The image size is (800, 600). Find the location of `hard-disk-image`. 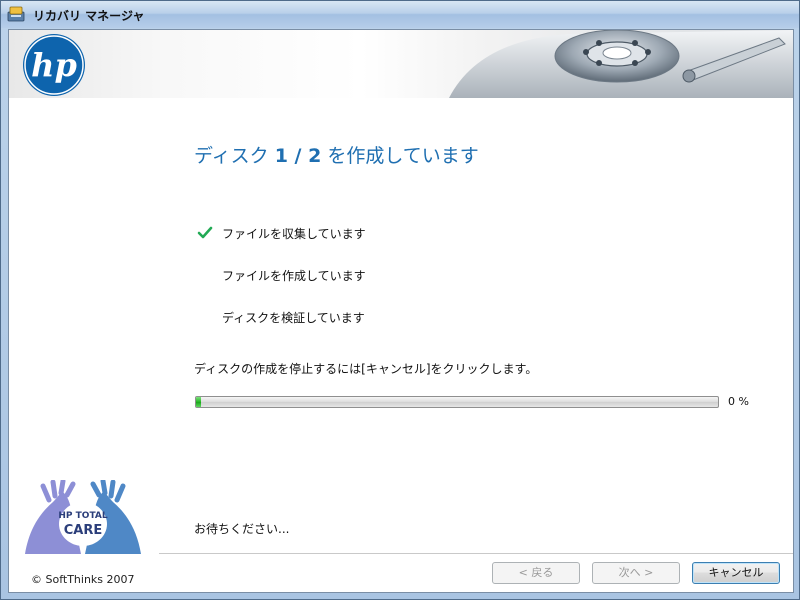

hard-disk-image is located at coordinates (621, 64).